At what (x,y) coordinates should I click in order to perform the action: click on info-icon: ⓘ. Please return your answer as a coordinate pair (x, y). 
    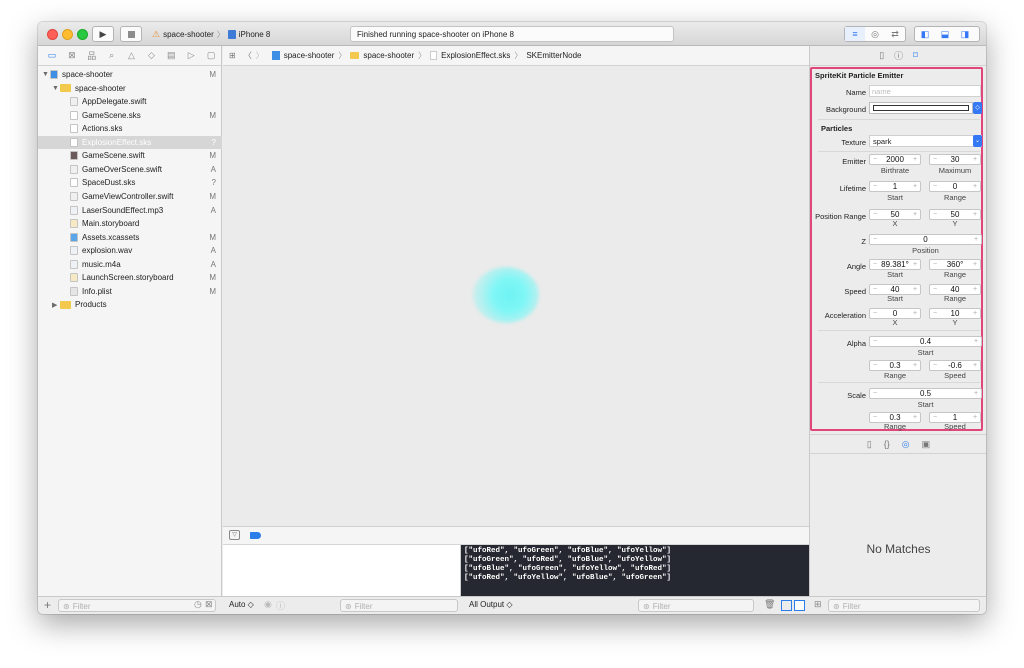
    Looking at the image, I should click on (280, 605).